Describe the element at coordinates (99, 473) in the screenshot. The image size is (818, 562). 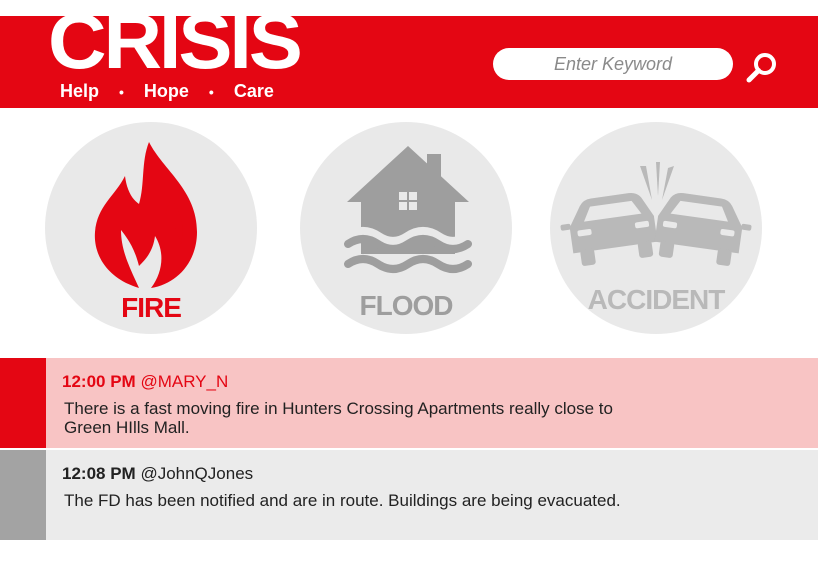
I see `feed-time: 12:08 PM` at that location.